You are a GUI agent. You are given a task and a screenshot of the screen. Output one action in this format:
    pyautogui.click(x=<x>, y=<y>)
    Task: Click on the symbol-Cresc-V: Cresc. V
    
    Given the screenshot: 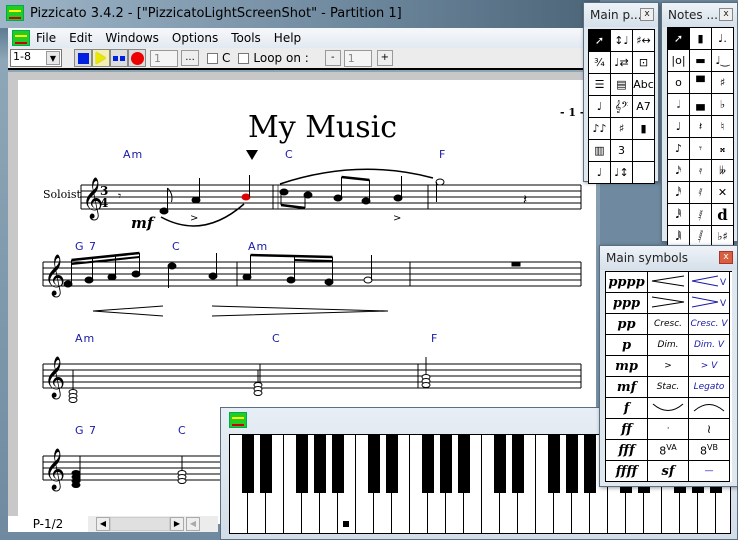 What is the action you would take?
    pyautogui.click(x=709, y=324)
    